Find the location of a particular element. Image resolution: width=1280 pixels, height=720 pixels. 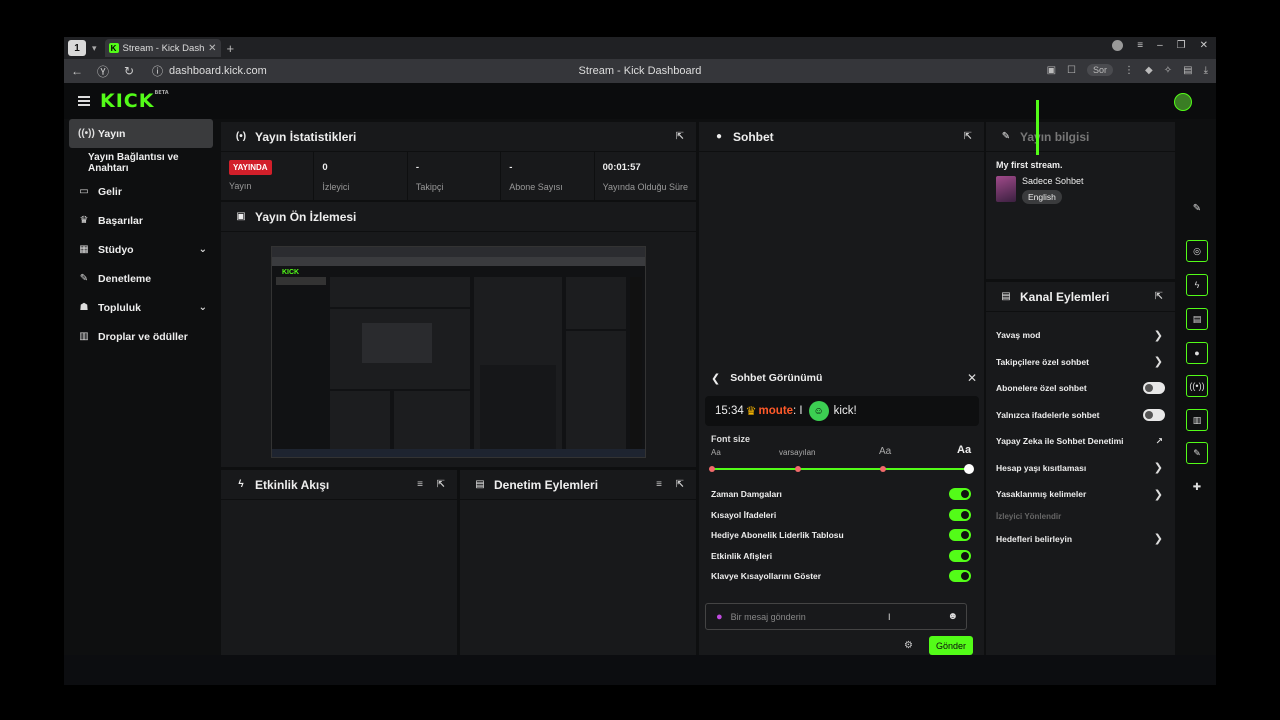

edit-icon: ✎ is located at coordinates (1197, 208).